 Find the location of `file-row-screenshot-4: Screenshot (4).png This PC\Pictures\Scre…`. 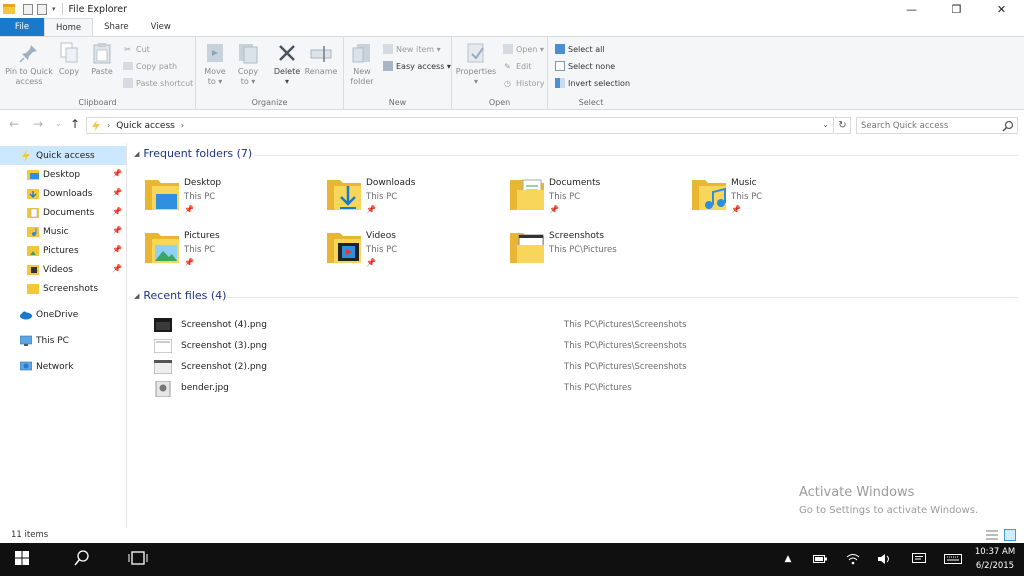

file-row-screenshot-4: Screenshot (4).png This PC\Pictures\Scre… is located at coordinates (500, 325).